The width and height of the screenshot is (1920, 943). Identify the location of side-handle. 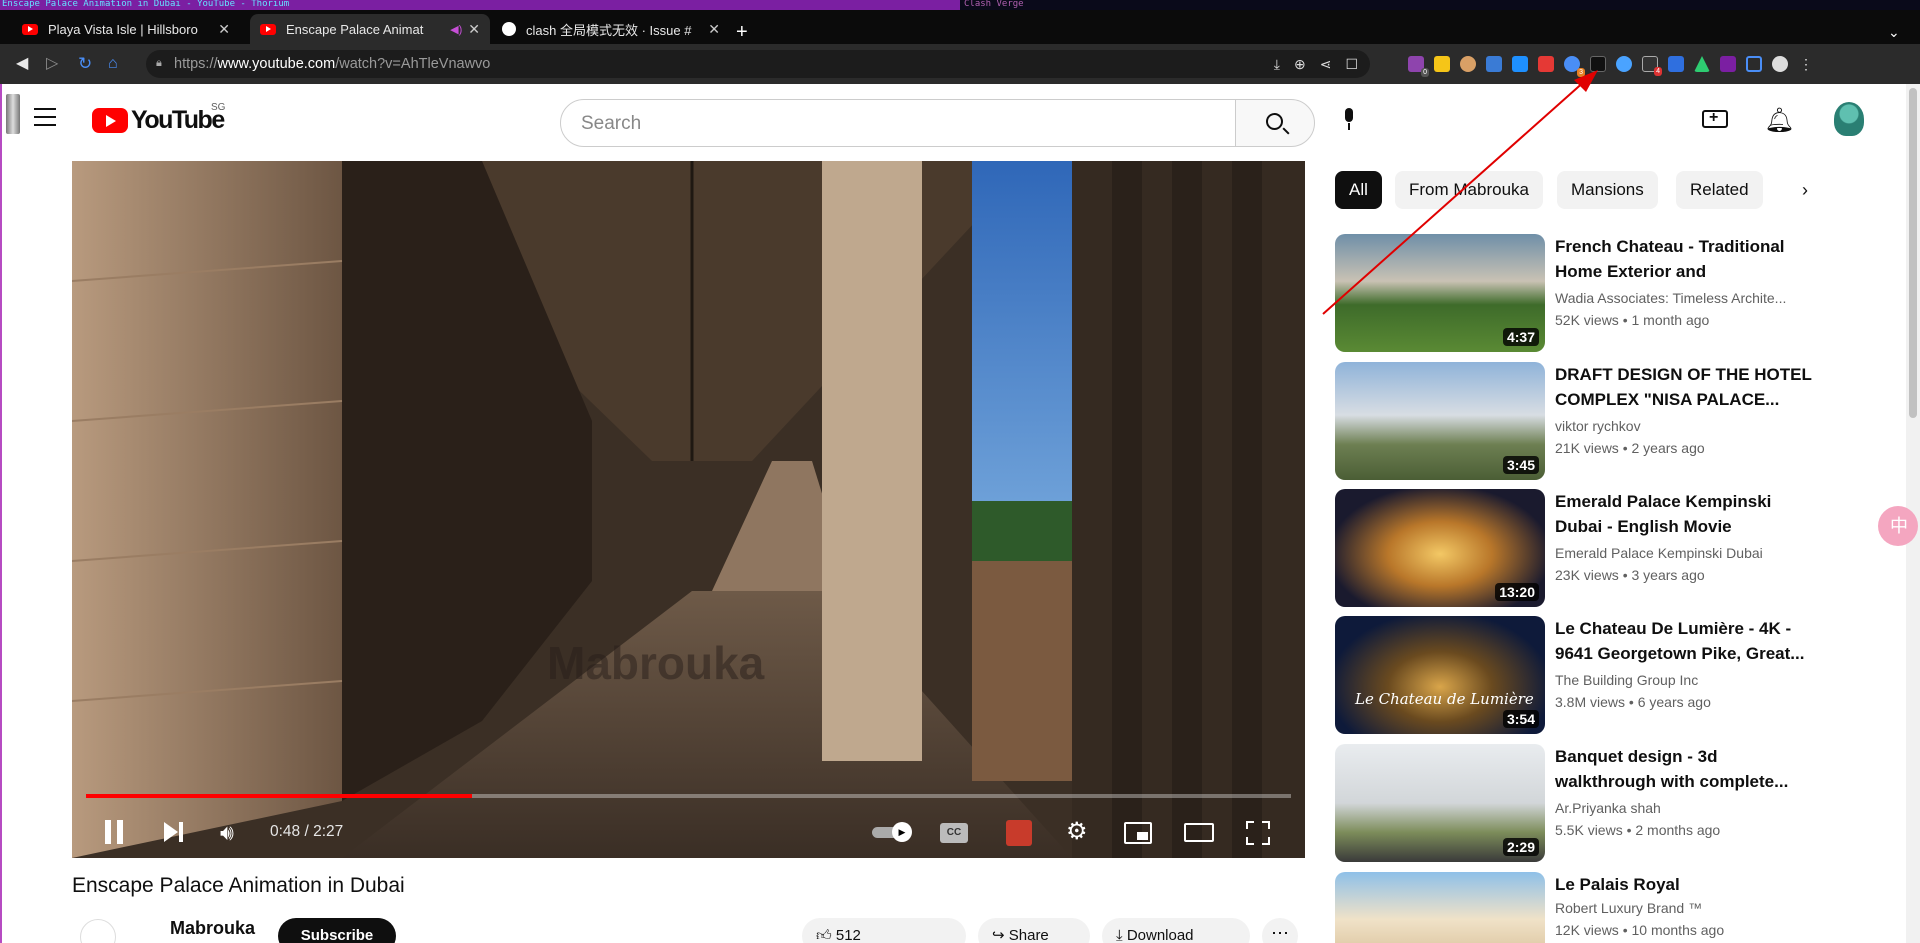
(13, 114).